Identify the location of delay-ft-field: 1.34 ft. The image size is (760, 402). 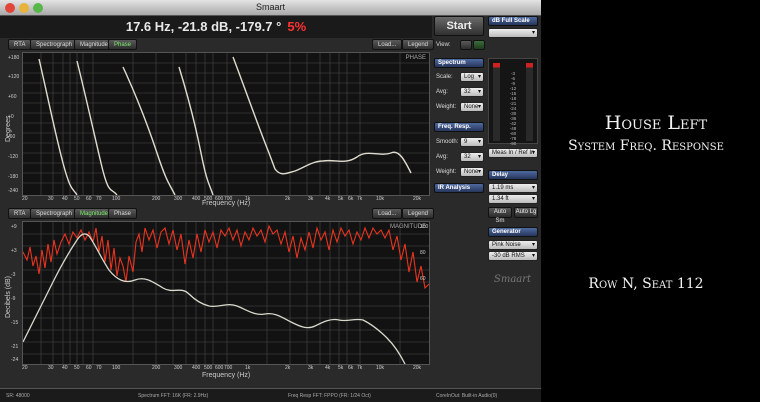
(513, 199).